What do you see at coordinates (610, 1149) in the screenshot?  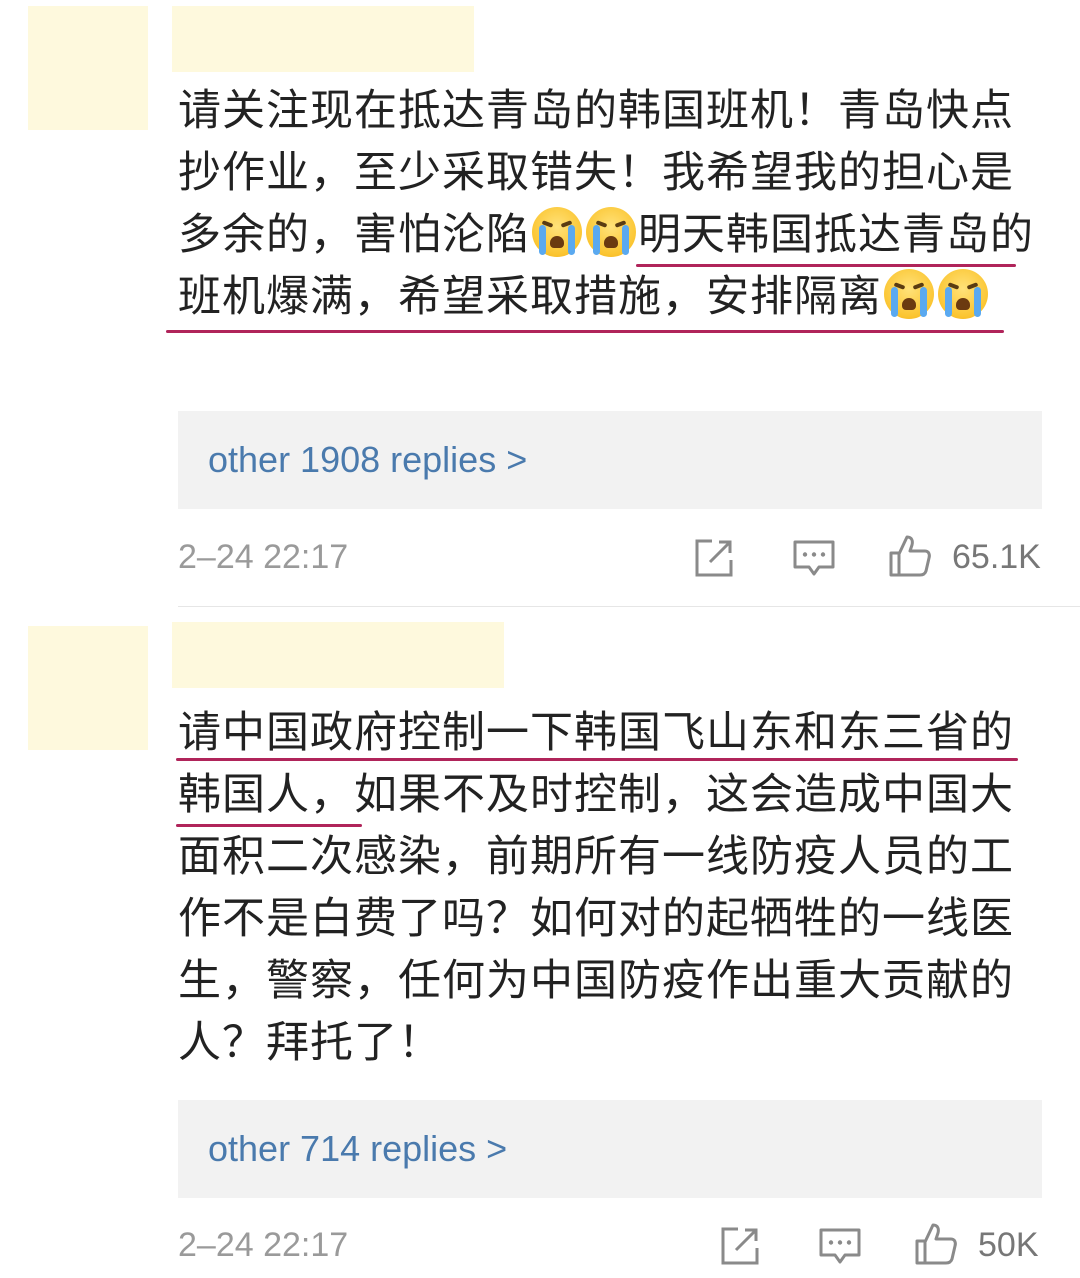 I see `replies-box-comment-2: other 714 replies >` at bounding box center [610, 1149].